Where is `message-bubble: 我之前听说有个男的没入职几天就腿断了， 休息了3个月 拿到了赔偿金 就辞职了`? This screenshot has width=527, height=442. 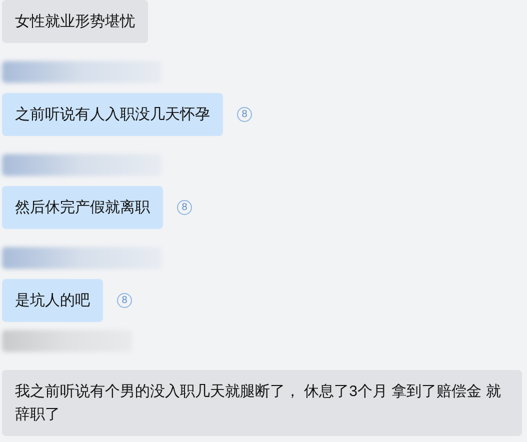
message-bubble: 我之前听说有个男的没入职几天就腿断了， 休息了3个月 拿到了赔偿金 就辞职了 is located at coordinates (262, 403).